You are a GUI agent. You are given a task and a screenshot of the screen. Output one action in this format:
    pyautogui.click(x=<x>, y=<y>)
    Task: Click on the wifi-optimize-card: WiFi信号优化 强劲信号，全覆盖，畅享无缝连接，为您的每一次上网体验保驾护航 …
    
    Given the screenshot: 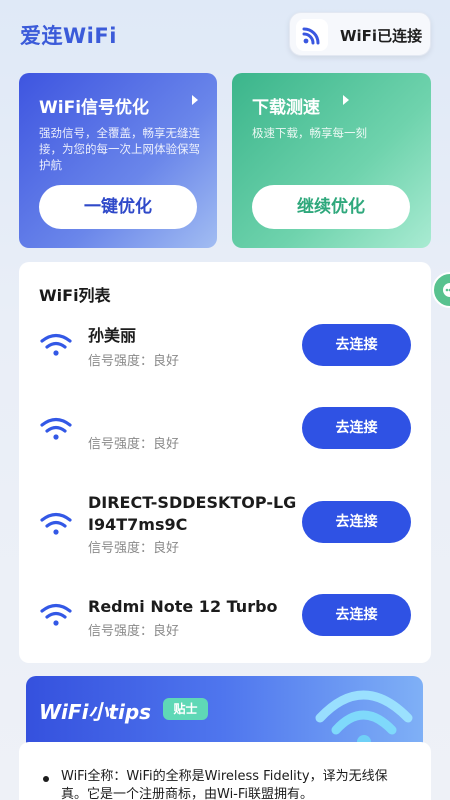 What is the action you would take?
    pyautogui.click(x=118, y=160)
    